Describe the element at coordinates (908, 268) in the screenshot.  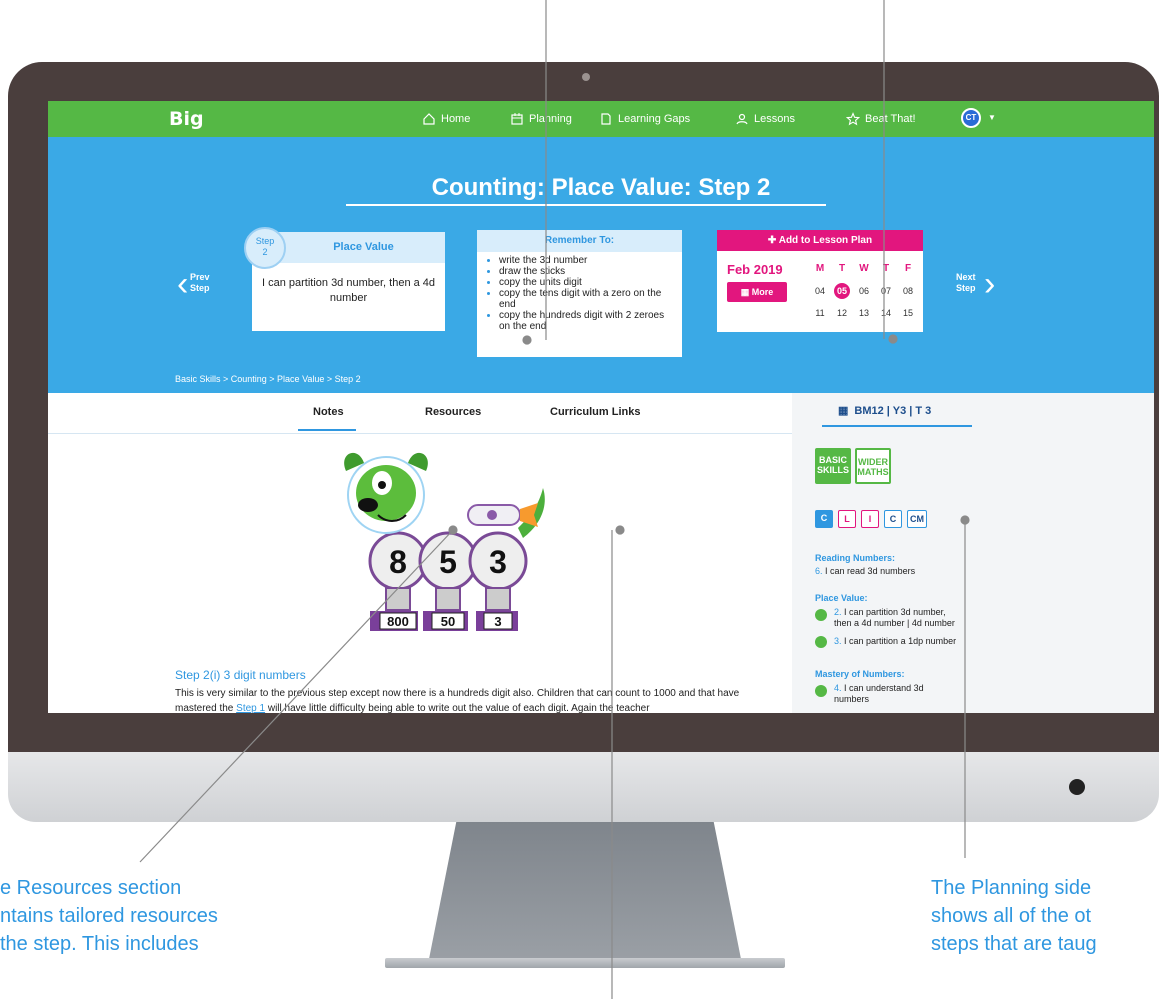
I see `calendar-weekday: F` at that location.